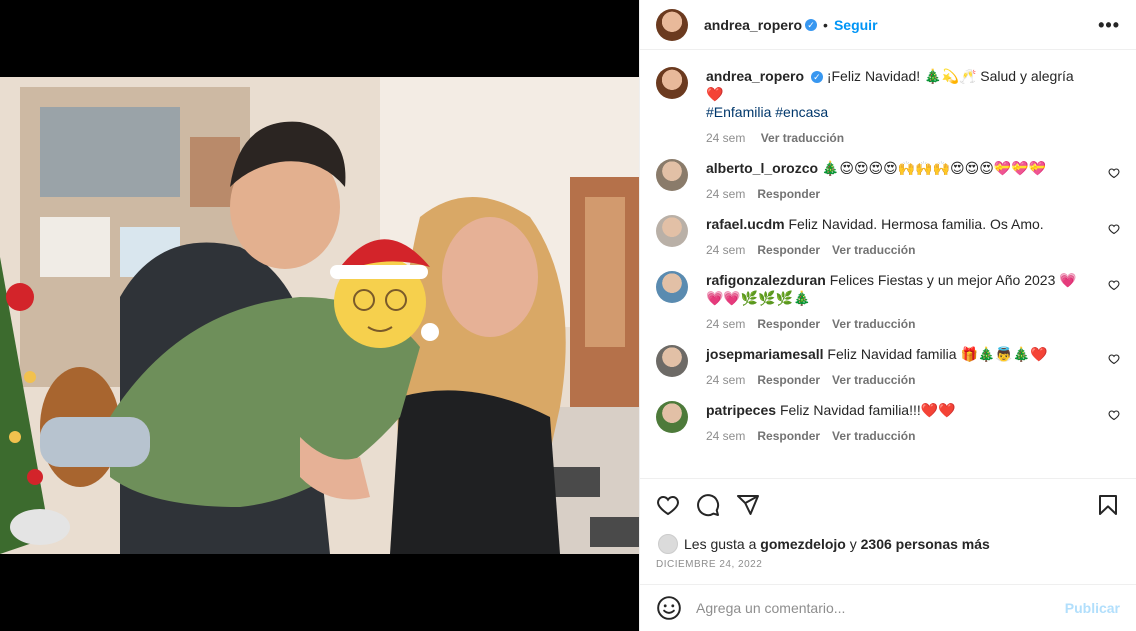  Describe the element at coordinates (741, 410) in the screenshot. I see `commenter-username: patripeces` at that location.